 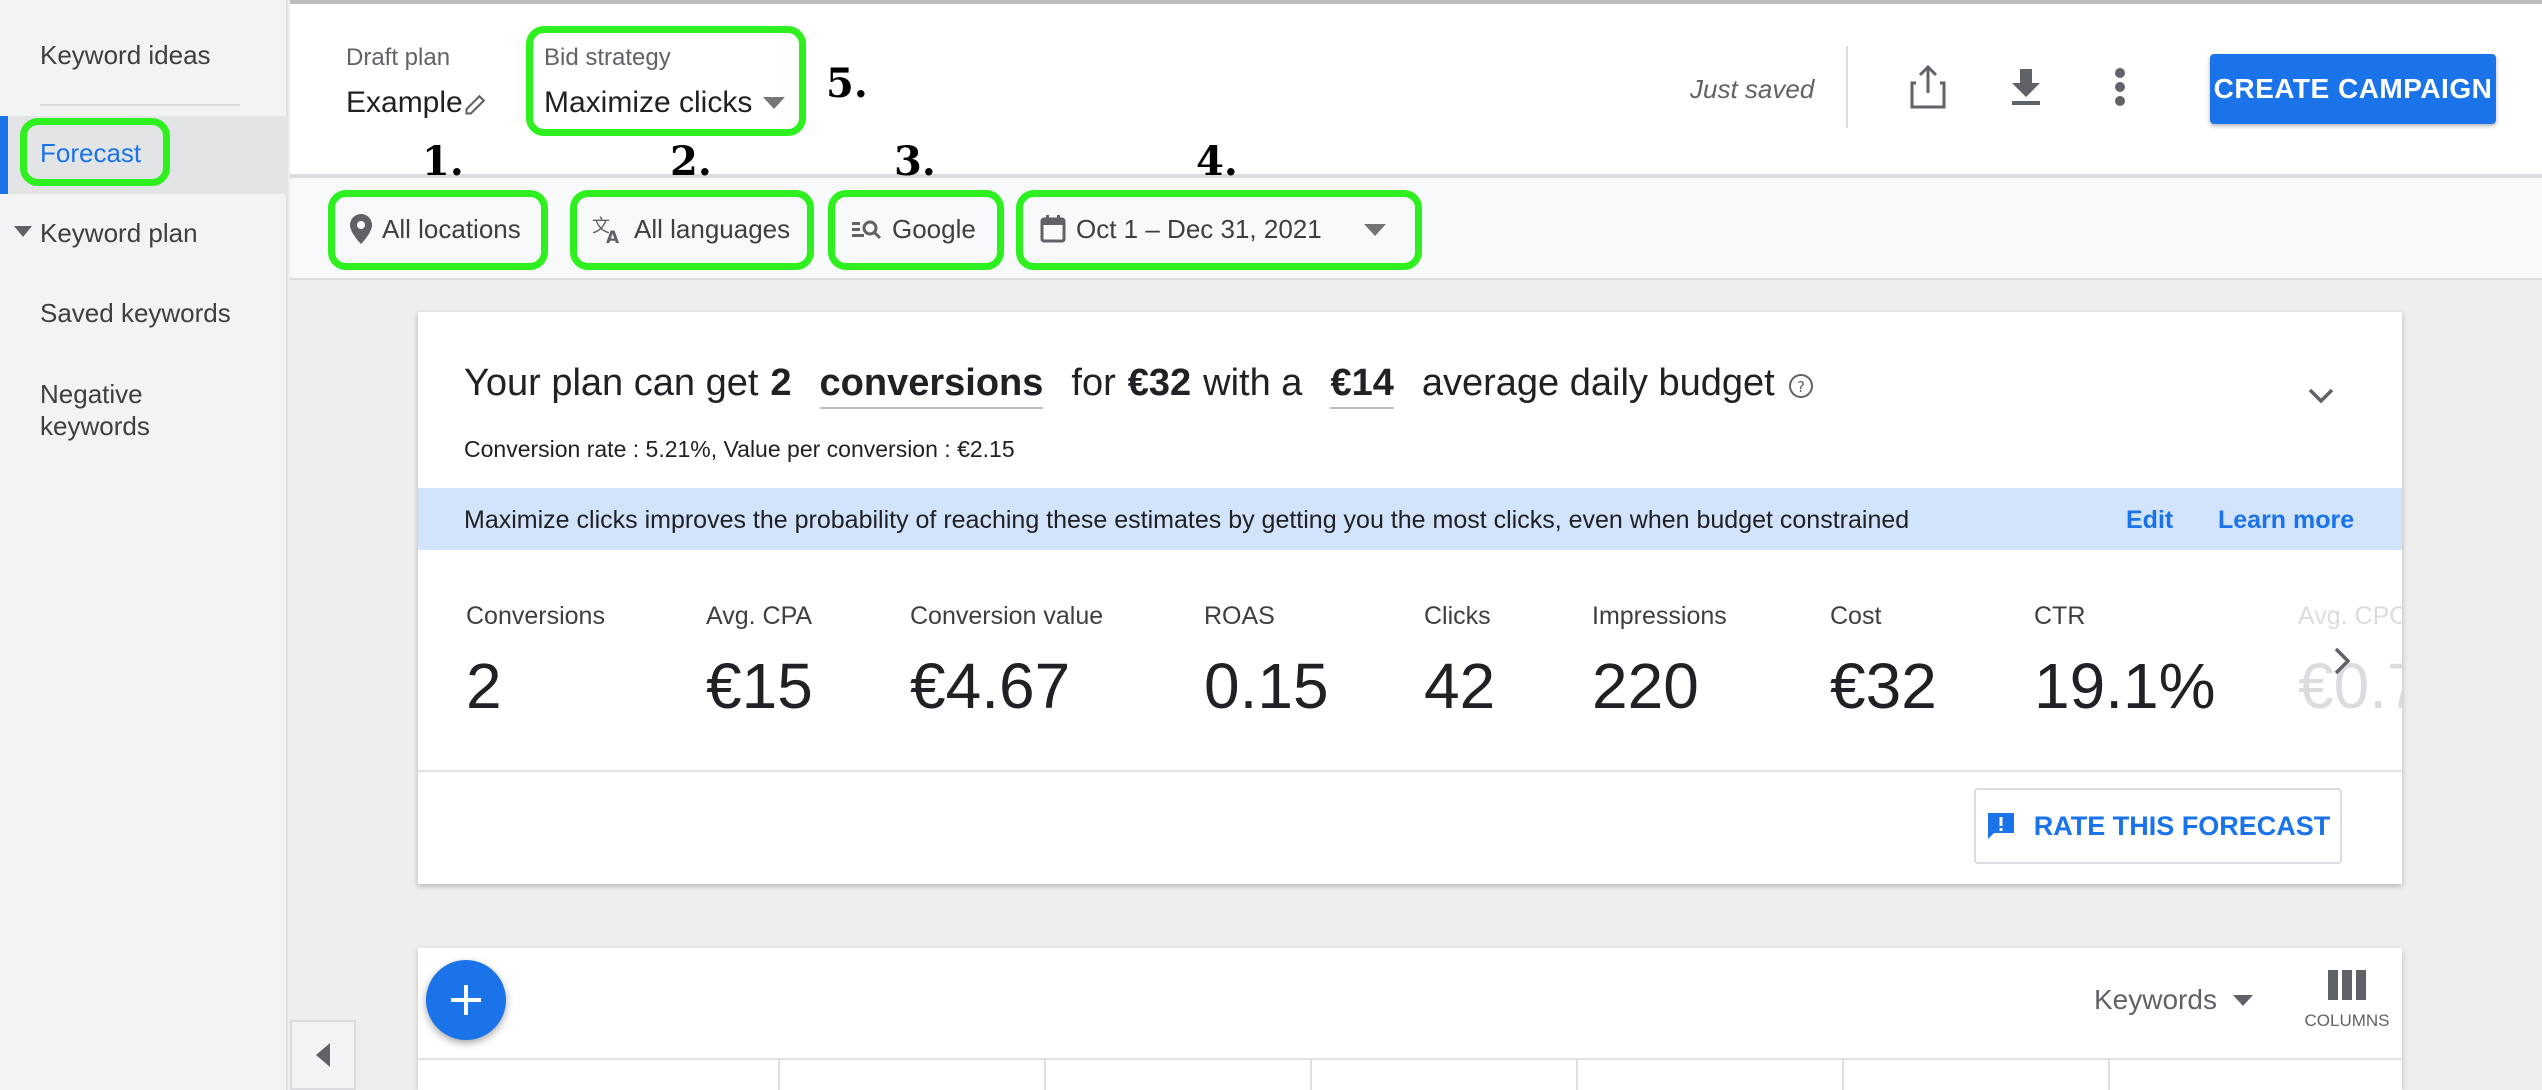 I want to click on metric-label: ROAS, so click(x=1239, y=616).